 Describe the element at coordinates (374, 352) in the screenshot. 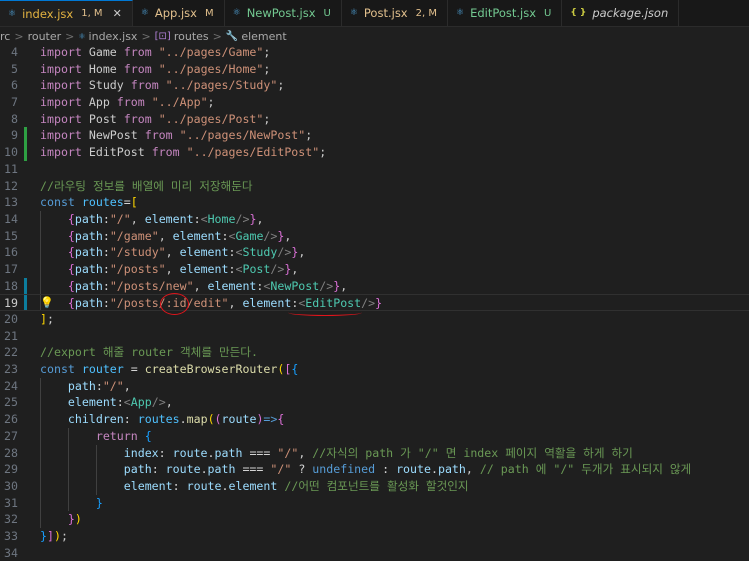

I see `code-line: 22 //export 해줄 router 객체를 만든다.` at that location.